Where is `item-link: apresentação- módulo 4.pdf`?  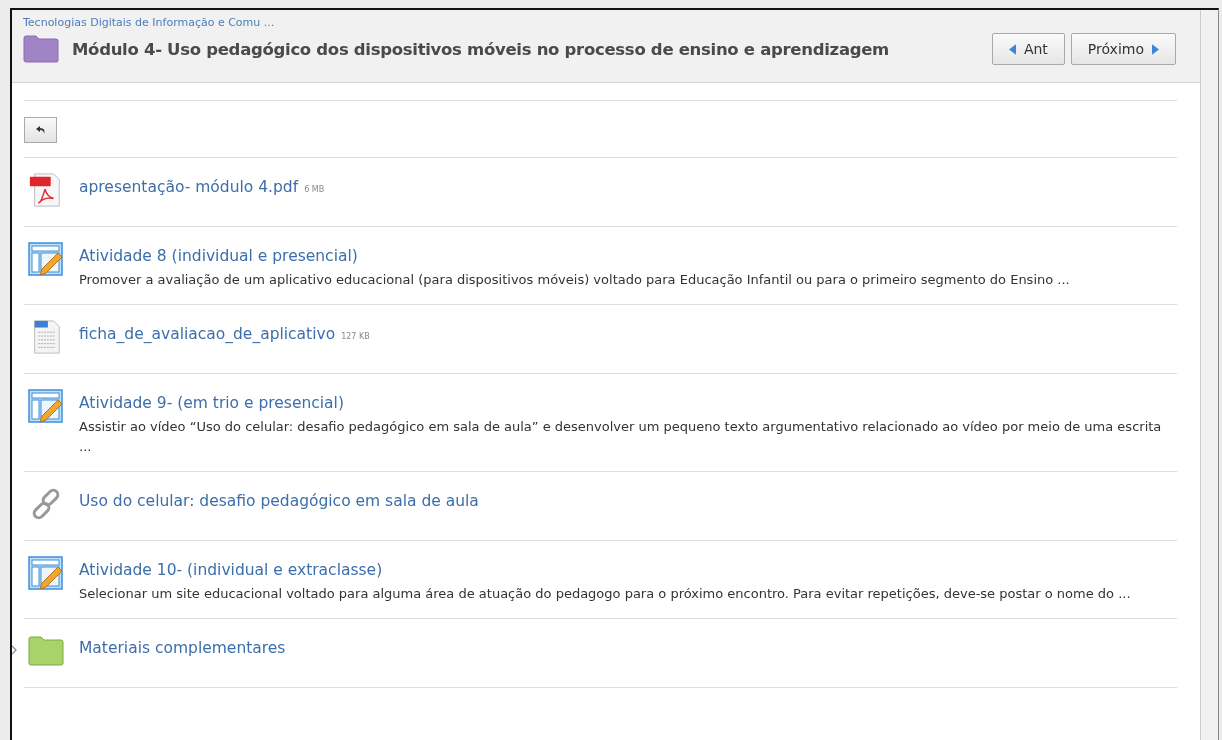
item-link: apresentação- módulo 4.pdf is located at coordinates (189, 187).